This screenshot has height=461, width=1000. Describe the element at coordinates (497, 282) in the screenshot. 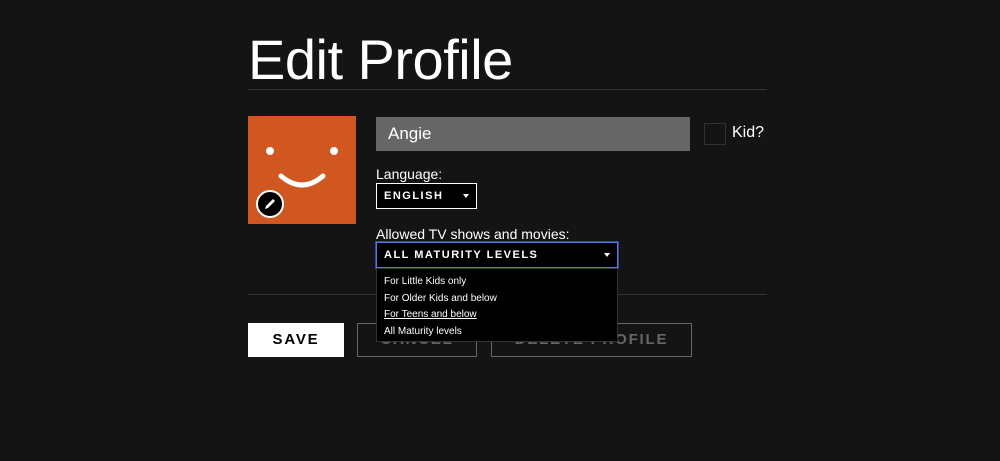

I see `maturity-option: For Little Kids only` at that location.